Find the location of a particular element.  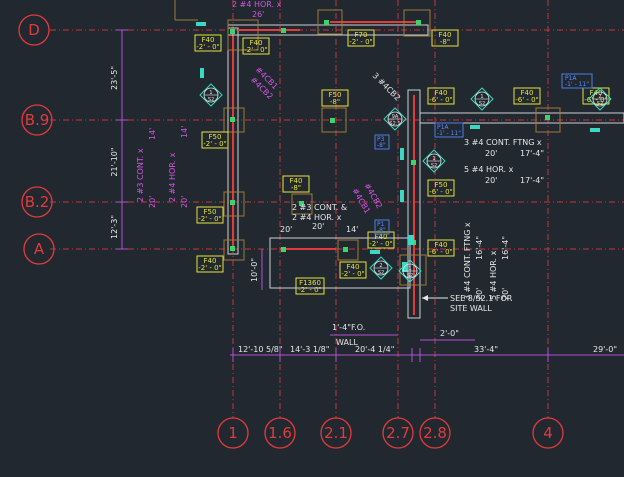

row-bubbles: D B.9 B.2 A is located at coordinates (36, 139).